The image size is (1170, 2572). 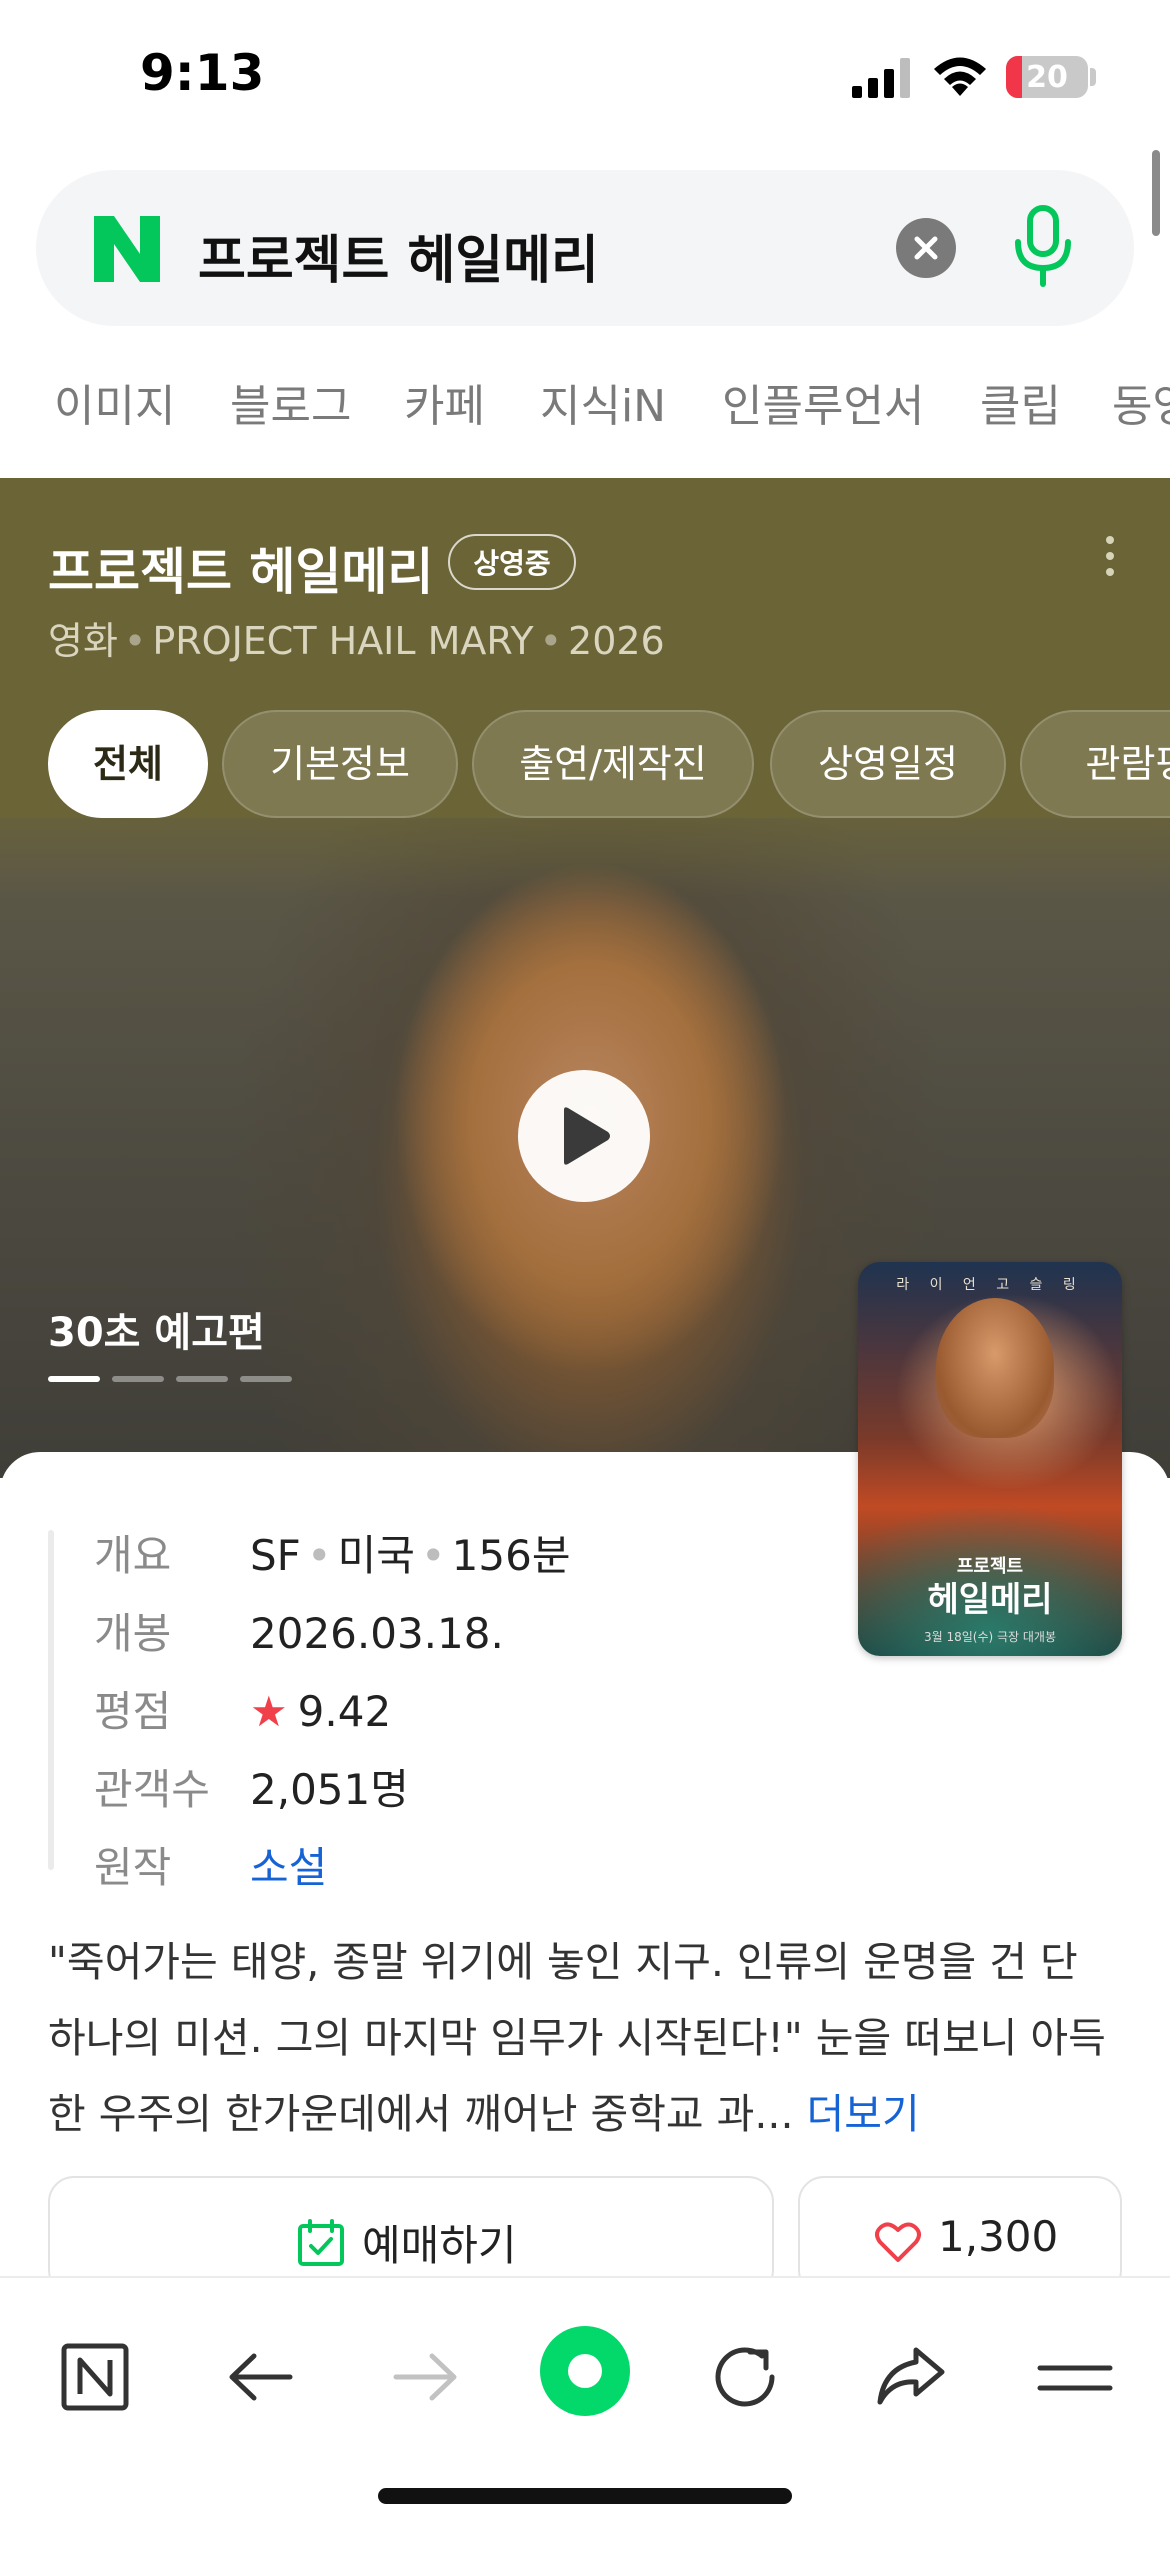 I want to click on heart-icon, so click(x=898, y=2242).